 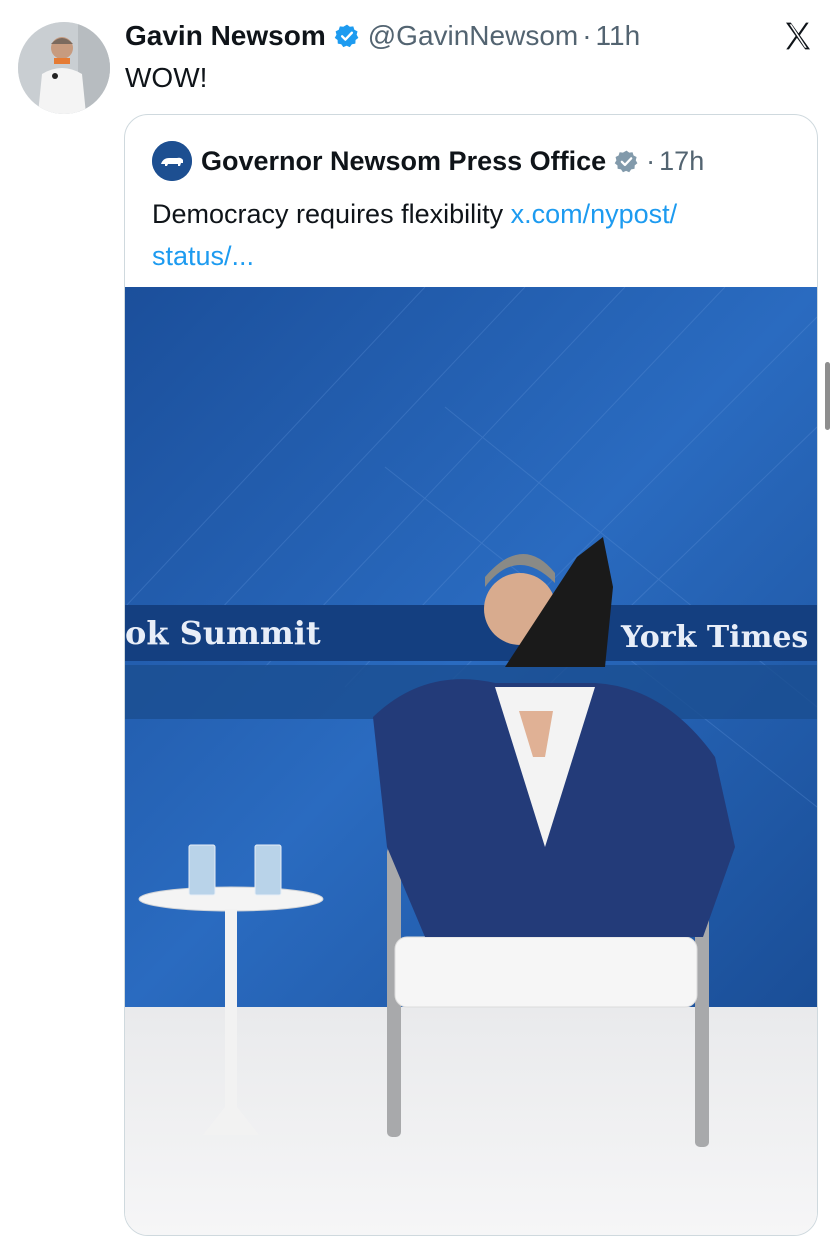 I want to click on quoted-text-body: Democracy requires flexibility, so click(x=331, y=214).